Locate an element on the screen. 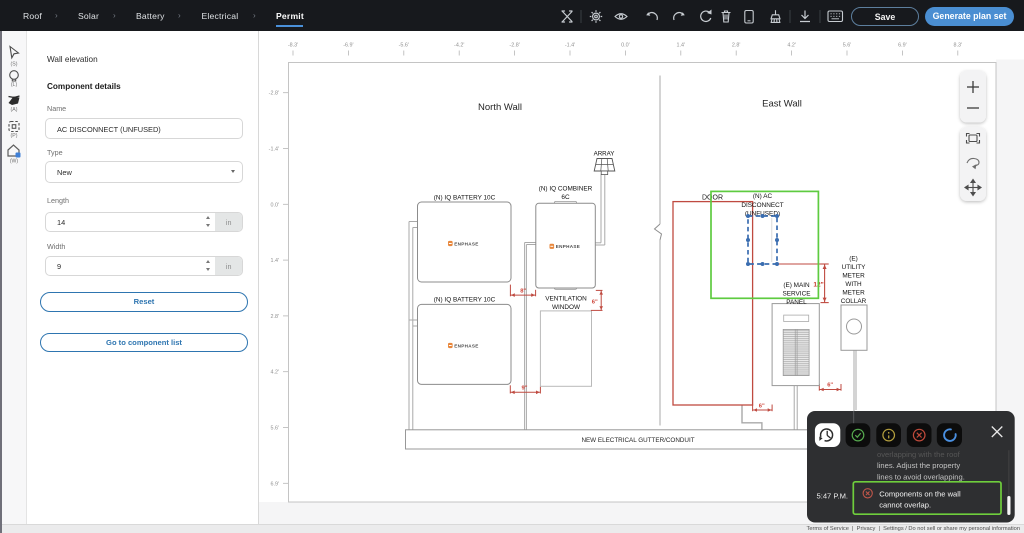  svg-text: -4.2' is located at coordinates (459, 46).